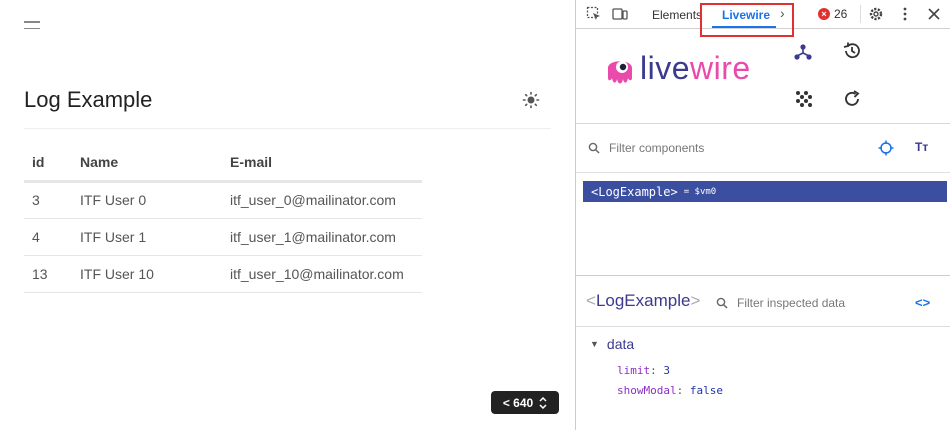 Image resolution: width=950 pixels, height=430 pixels. Describe the element at coordinates (155, 164) in the screenshot. I see `column-header-name: Name` at that location.